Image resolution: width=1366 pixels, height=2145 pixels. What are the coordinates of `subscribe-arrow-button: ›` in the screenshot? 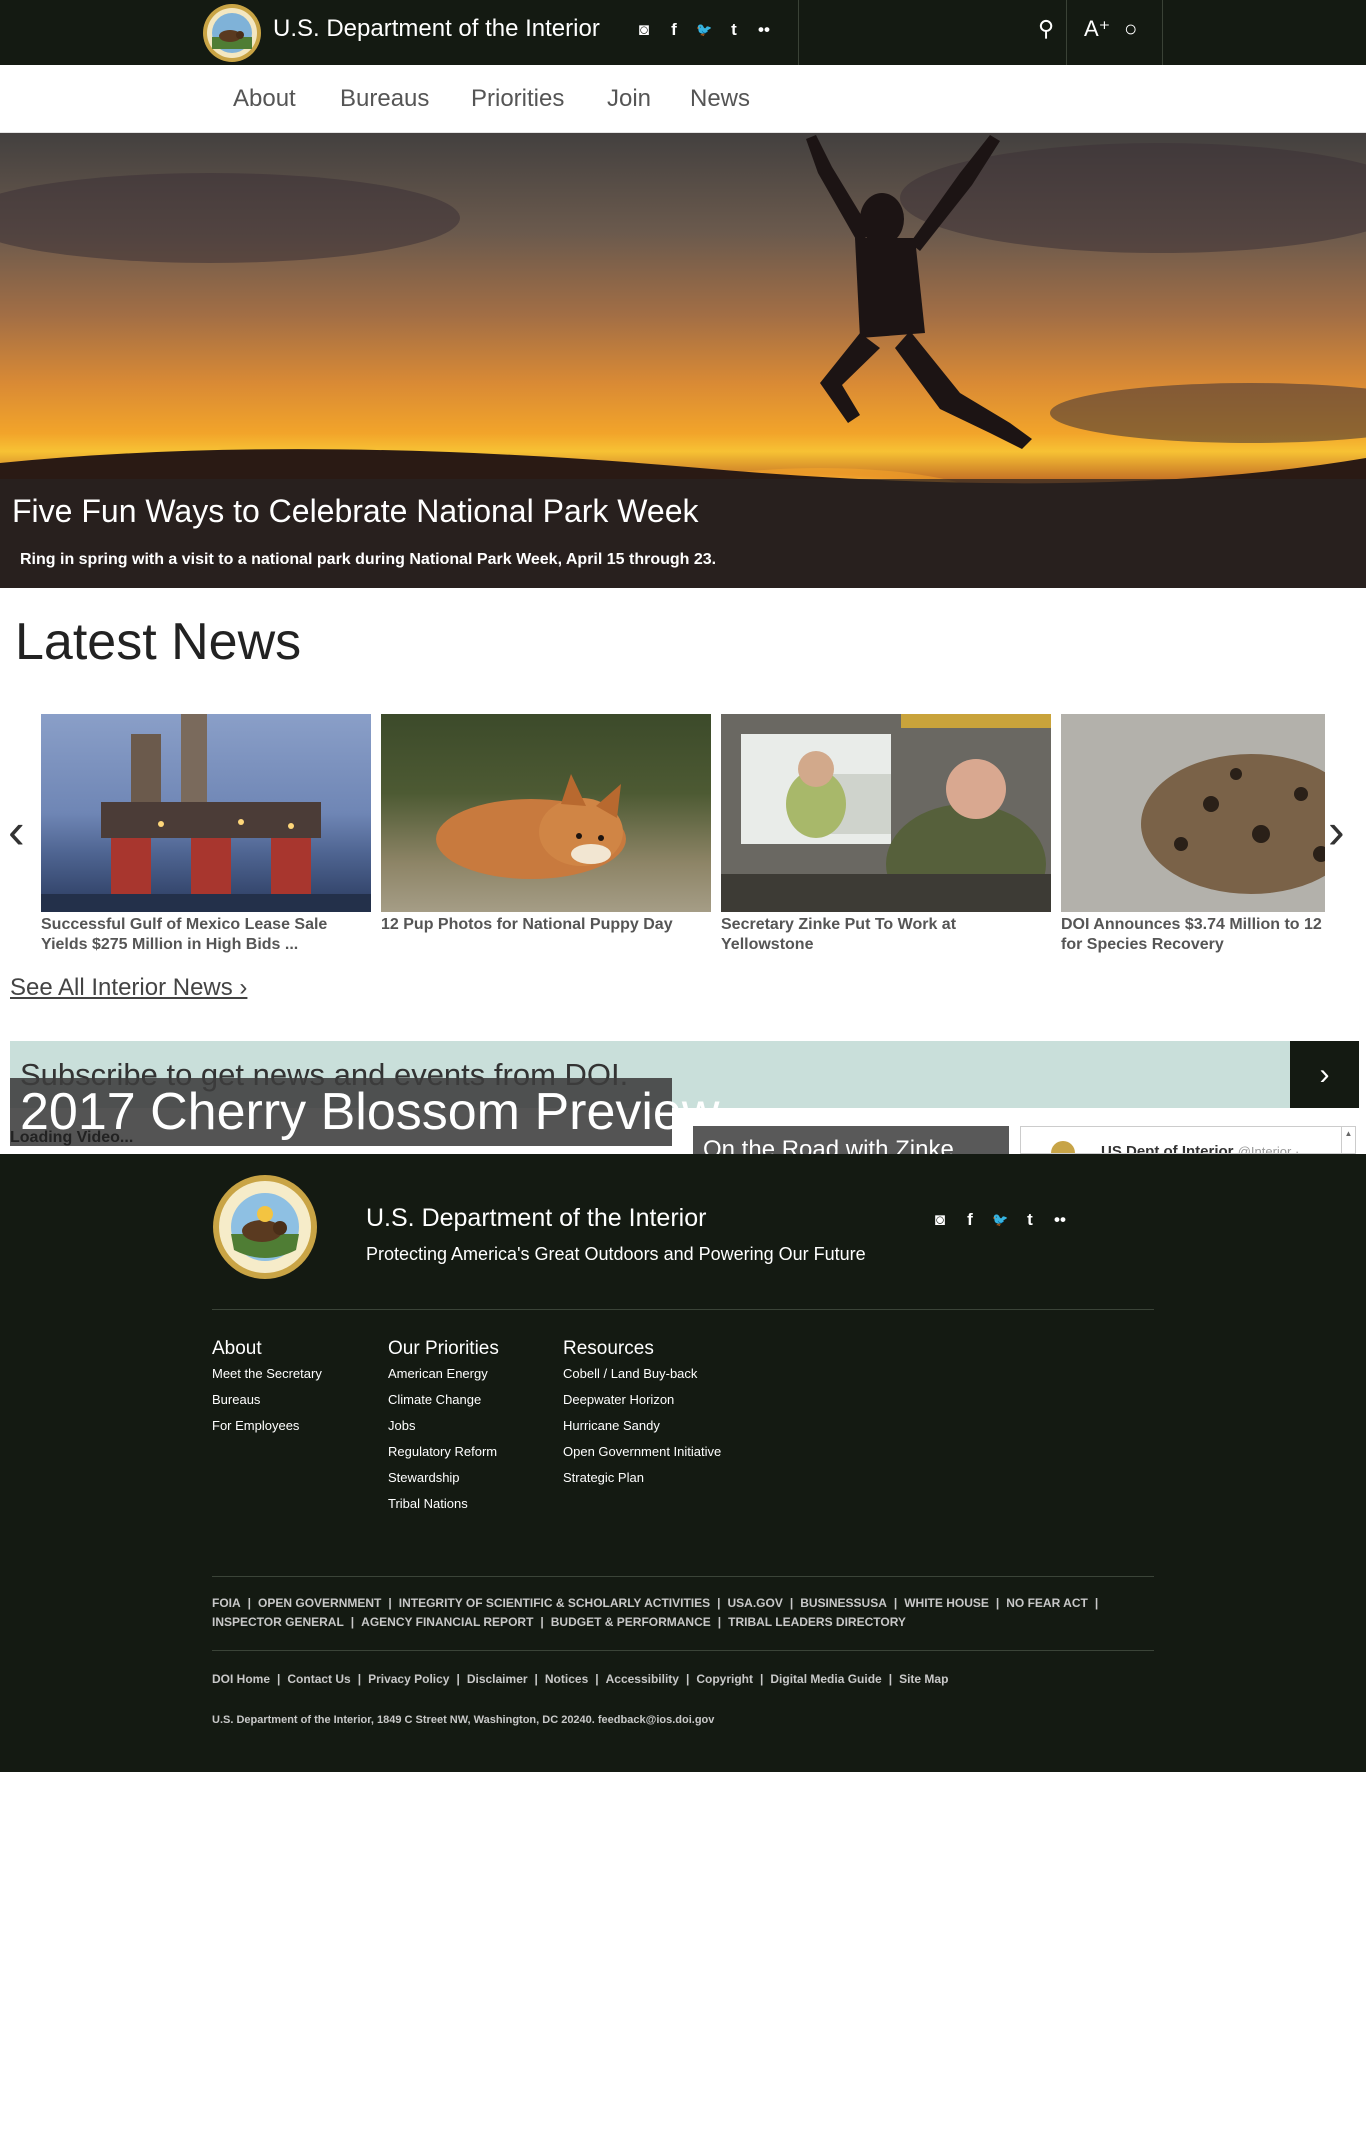 It's located at (1324, 1074).